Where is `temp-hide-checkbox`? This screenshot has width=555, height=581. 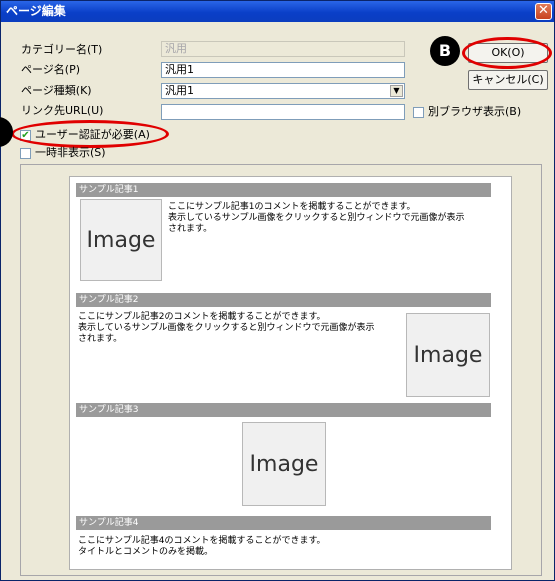 temp-hide-checkbox is located at coordinates (25, 153).